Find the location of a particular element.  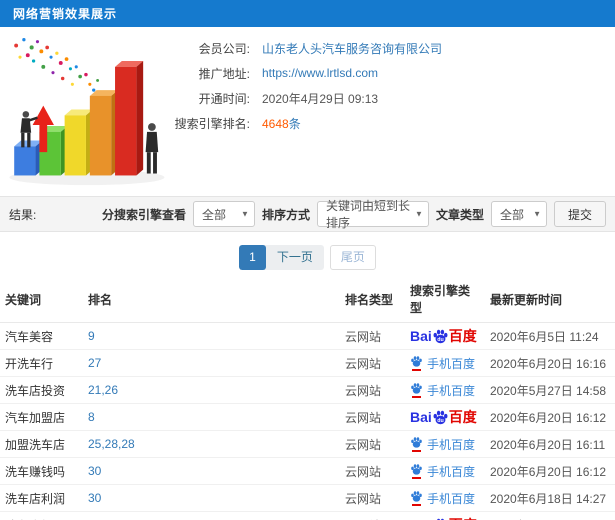

rank-cell: 21,26 is located at coordinates (211, 390).